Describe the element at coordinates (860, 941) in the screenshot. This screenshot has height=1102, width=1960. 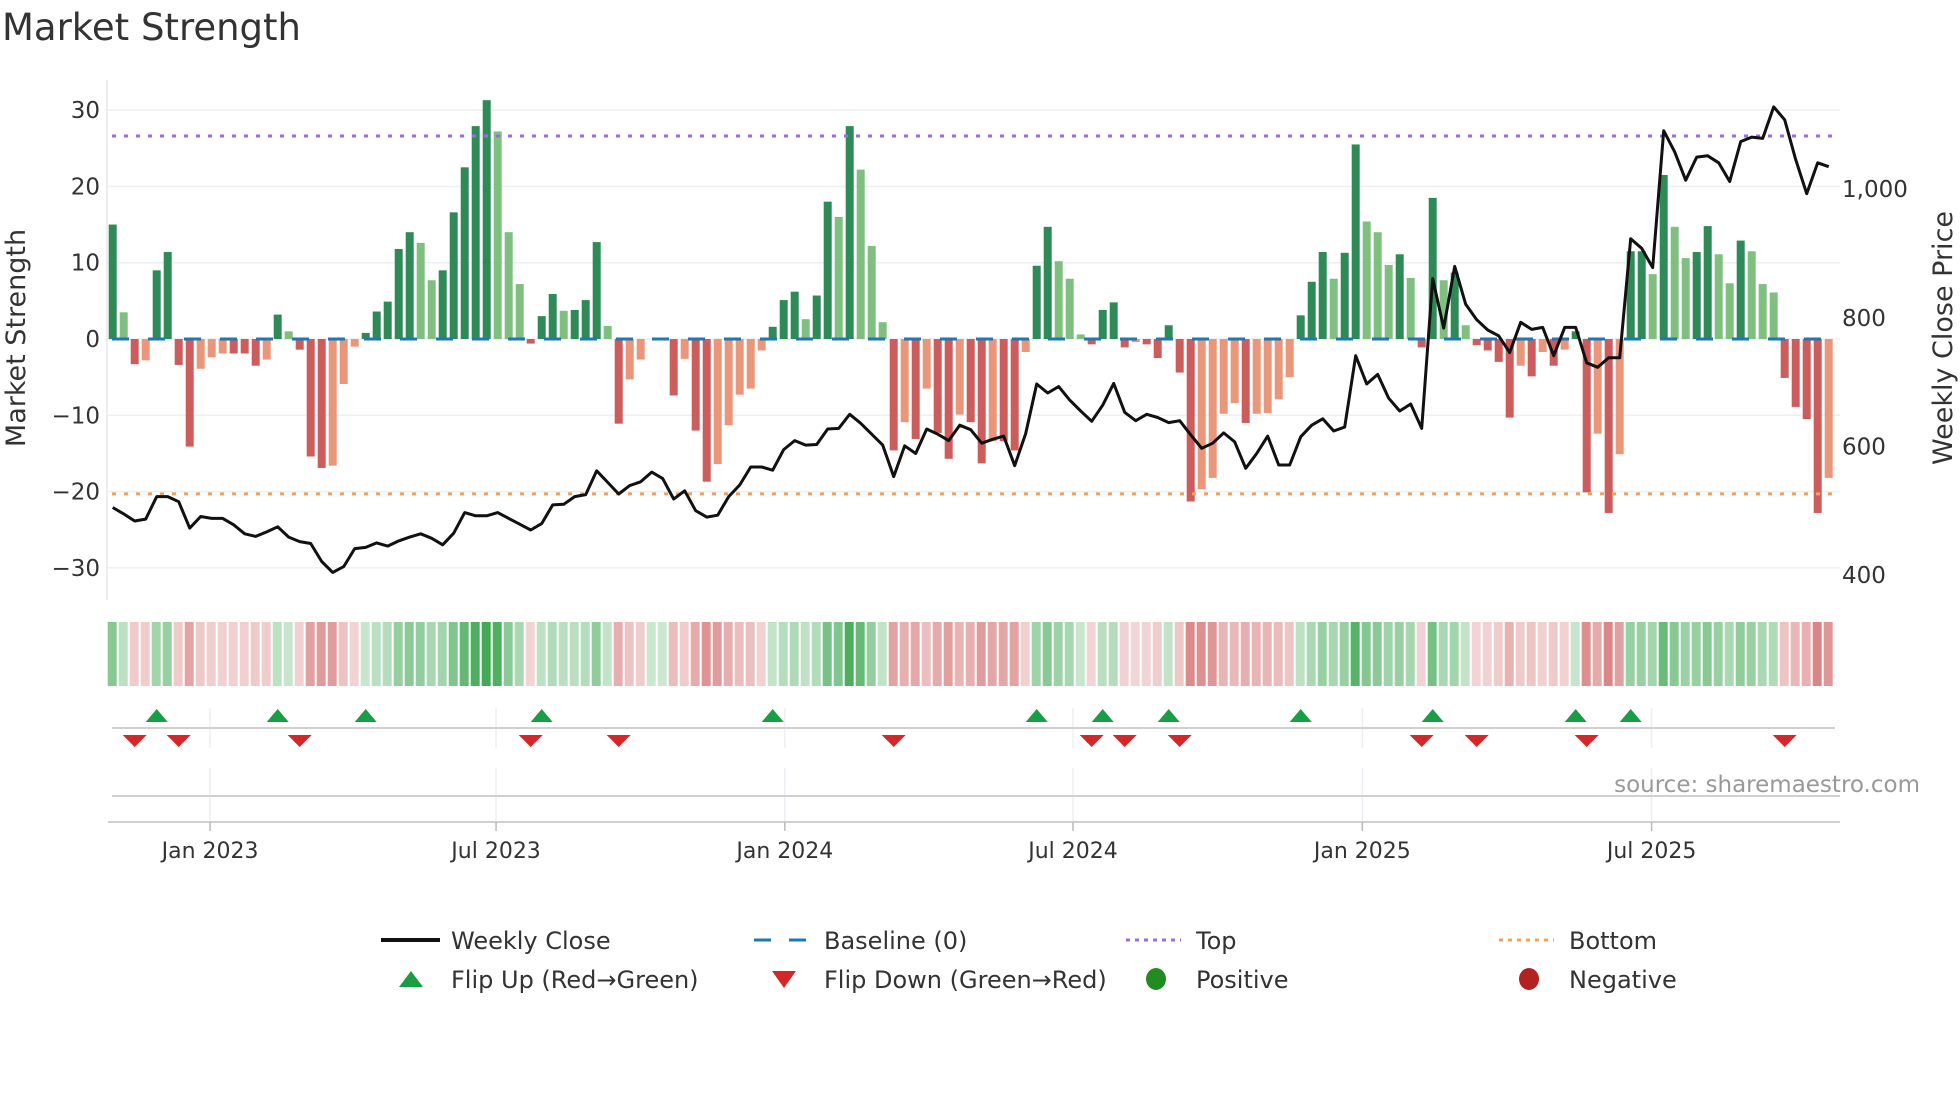
I see `legend-item-baseline: Baseline (0)` at that location.